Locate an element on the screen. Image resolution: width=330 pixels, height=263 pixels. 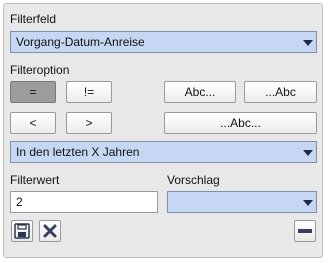
range-select-value: In den letzten X Jahren is located at coordinates (78, 152).